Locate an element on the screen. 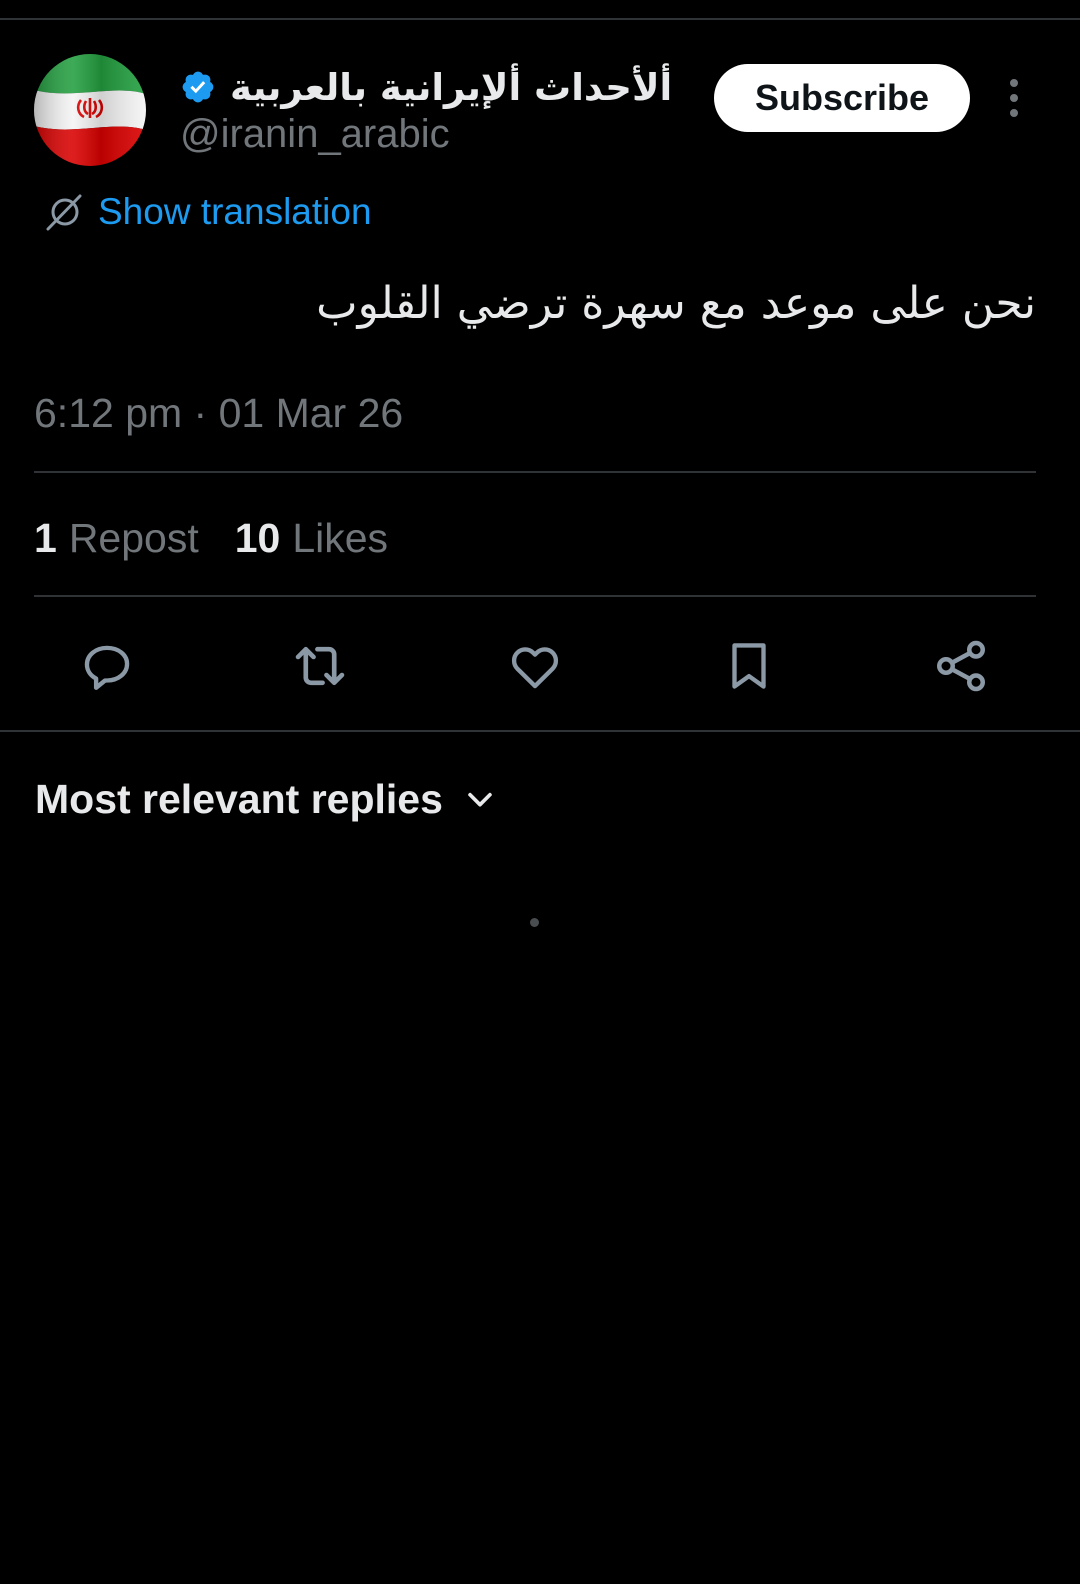 The height and width of the screenshot is (1584, 1080). loading-spinner-icon is located at coordinates (534, 922).